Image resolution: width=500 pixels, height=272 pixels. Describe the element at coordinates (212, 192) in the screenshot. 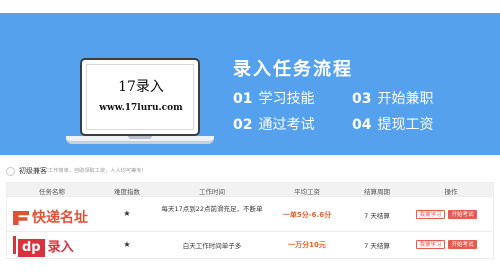

I see `col-header-time: 工作时间` at that location.